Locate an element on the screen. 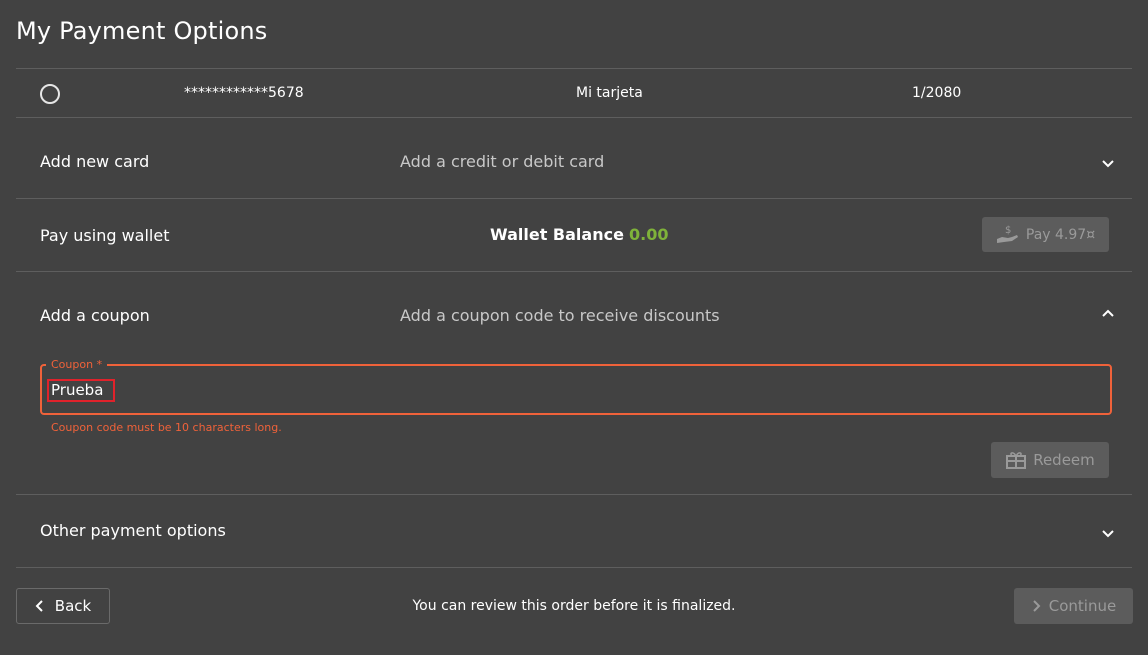 The height and width of the screenshot is (655, 1148). wallet-balance-value: 0.00 is located at coordinates (649, 234).